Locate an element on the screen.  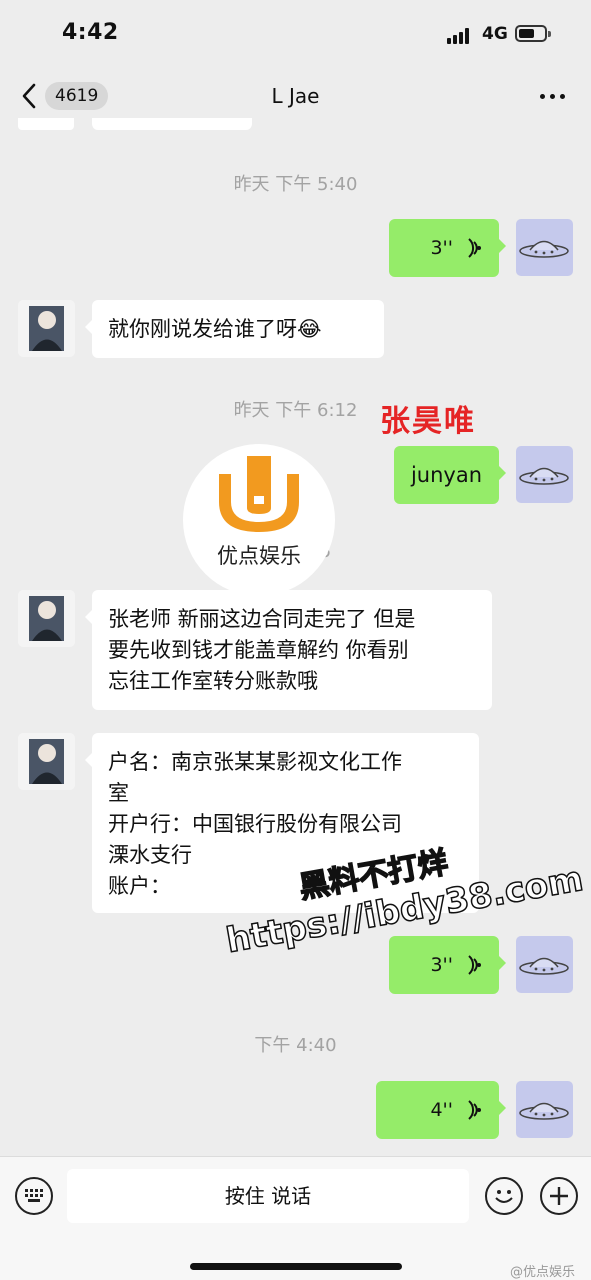
status-time: 4:42 is located at coordinates (90, 32).